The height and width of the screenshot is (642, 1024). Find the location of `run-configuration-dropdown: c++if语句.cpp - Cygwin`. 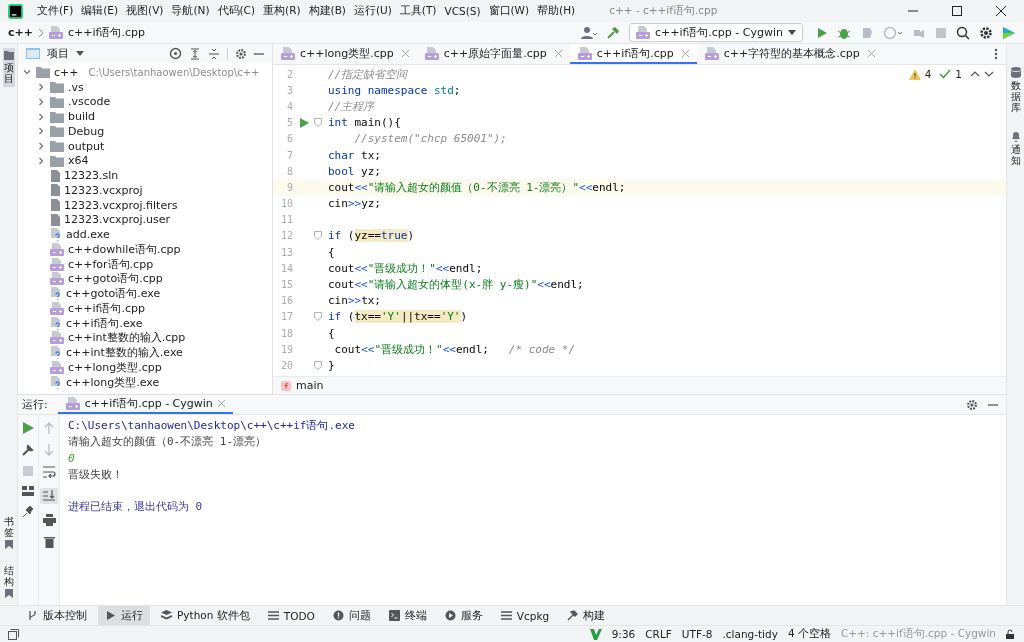

run-configuration-dropdown: c++if语句.cpp - Cygwin is located at coordinates (715, 32).